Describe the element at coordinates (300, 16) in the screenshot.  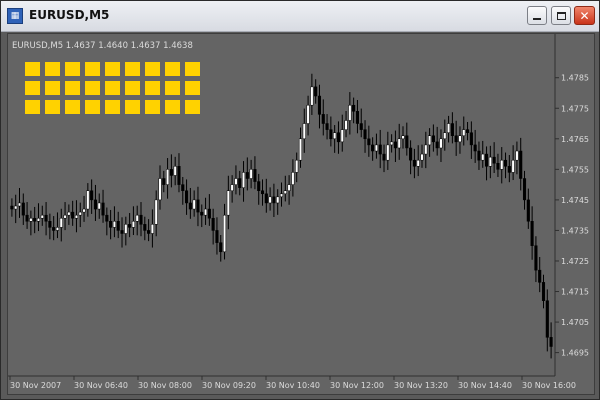
I see `title-bar: ▦ EURUSD,M5 ✕` at that location.